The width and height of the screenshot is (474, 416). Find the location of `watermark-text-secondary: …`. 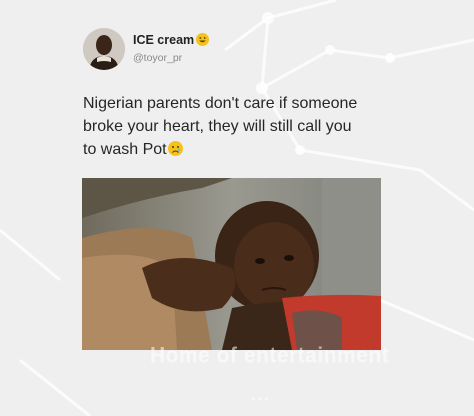

watermark-text-secondary: … is located at coordinates (260, 394).